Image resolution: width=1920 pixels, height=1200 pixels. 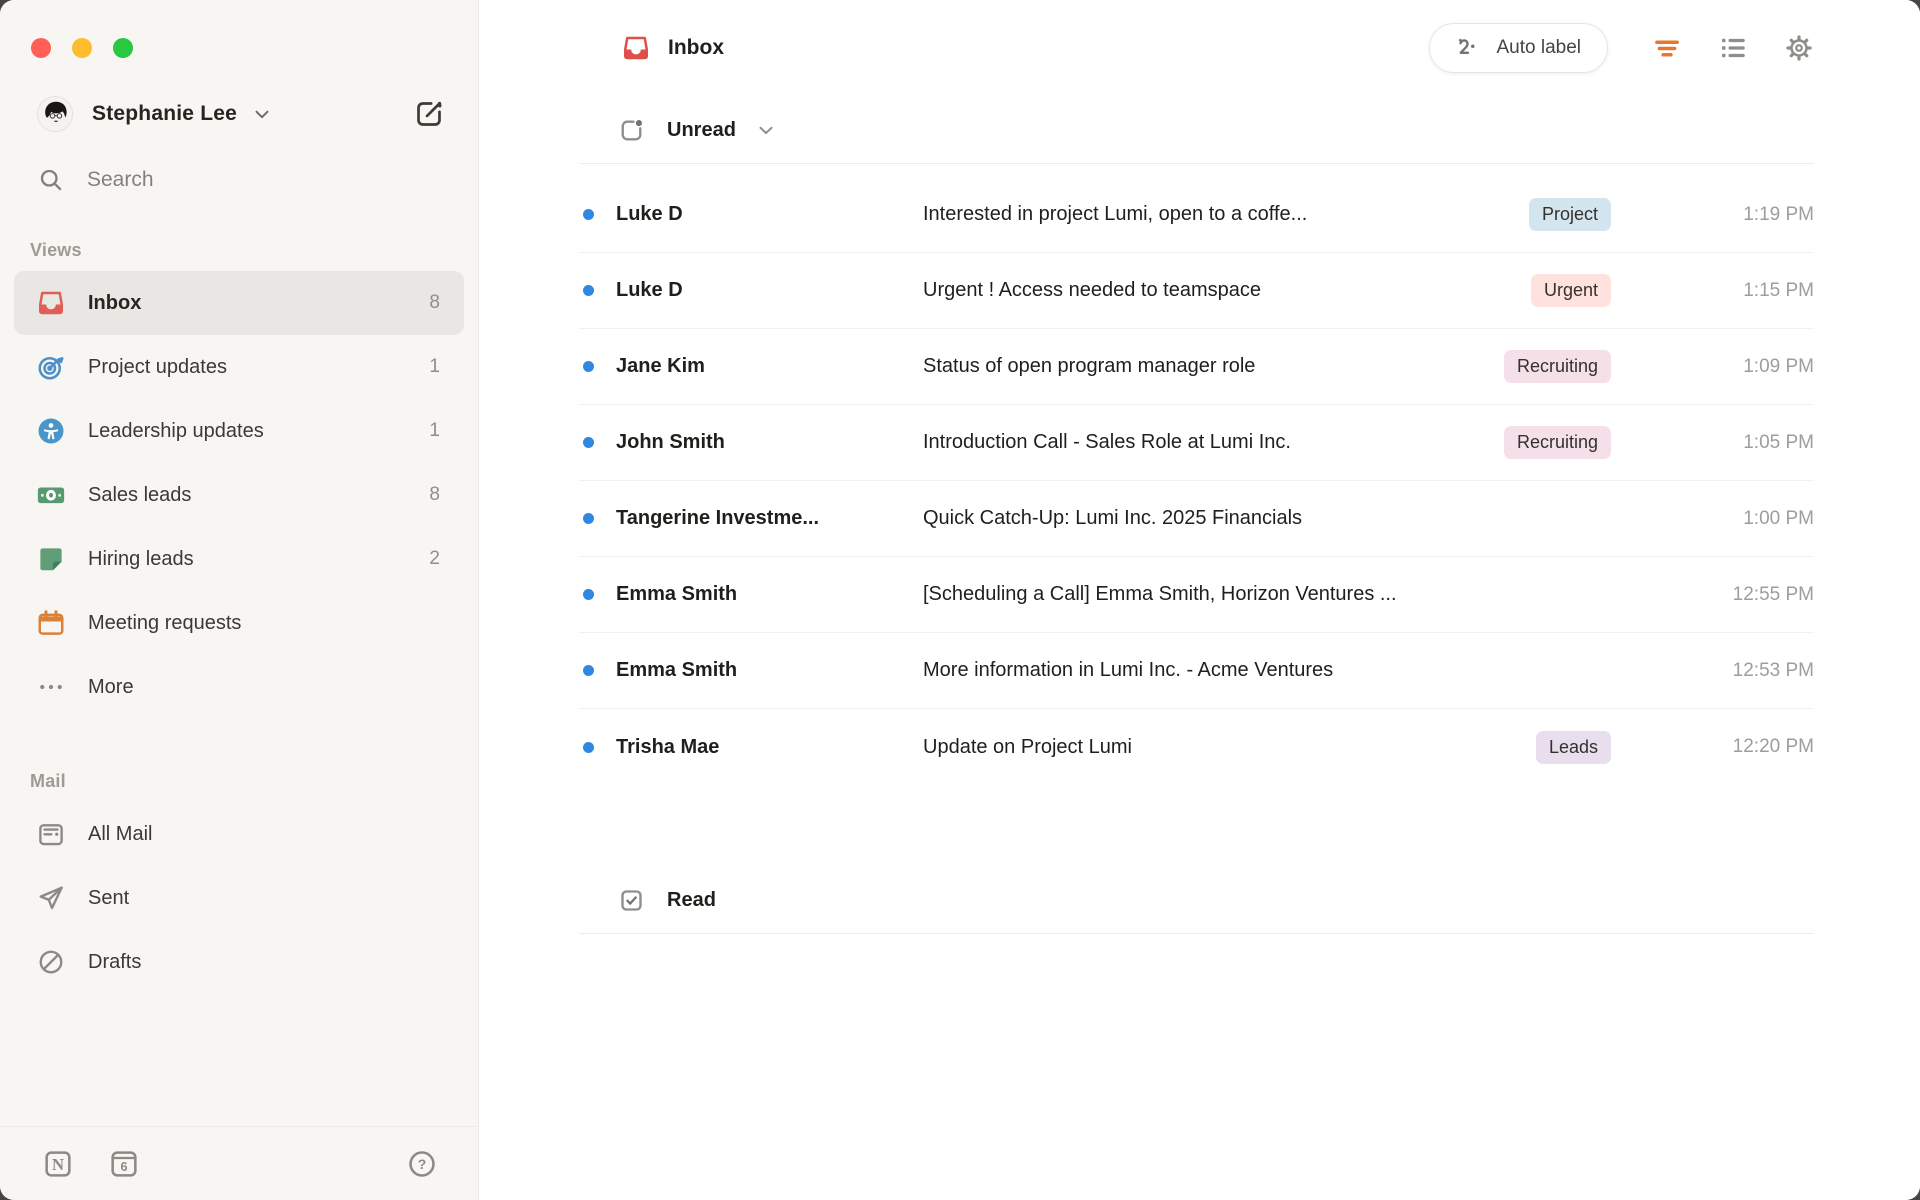 What do you see at coordinates (696, 47) in the screenshot?
I see `page-title: Inbox` at bounding box center [696, 47].